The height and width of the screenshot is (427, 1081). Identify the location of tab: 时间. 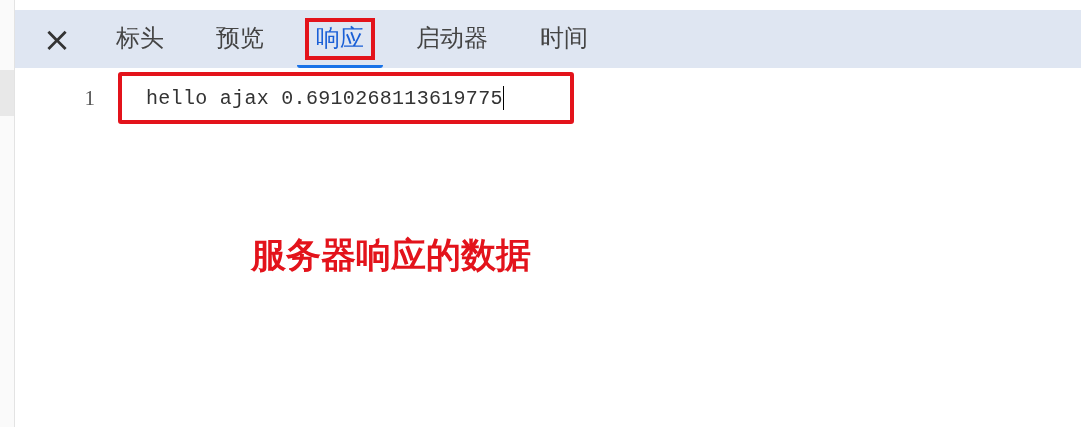
(564, 39).